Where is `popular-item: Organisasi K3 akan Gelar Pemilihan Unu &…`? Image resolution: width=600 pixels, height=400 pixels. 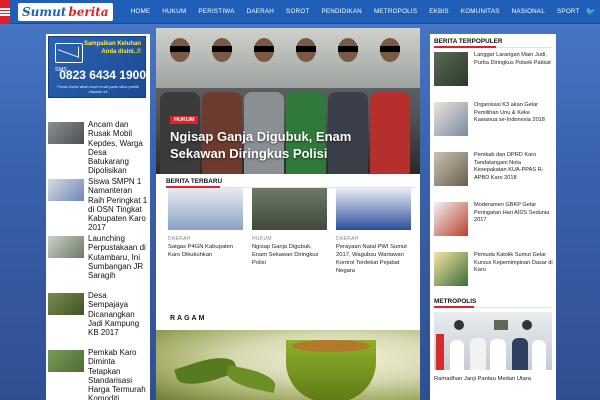
popular-item: Organisasi K3 akan Gelar Pemilihan Unu &… is located at coordinates (494, 120).